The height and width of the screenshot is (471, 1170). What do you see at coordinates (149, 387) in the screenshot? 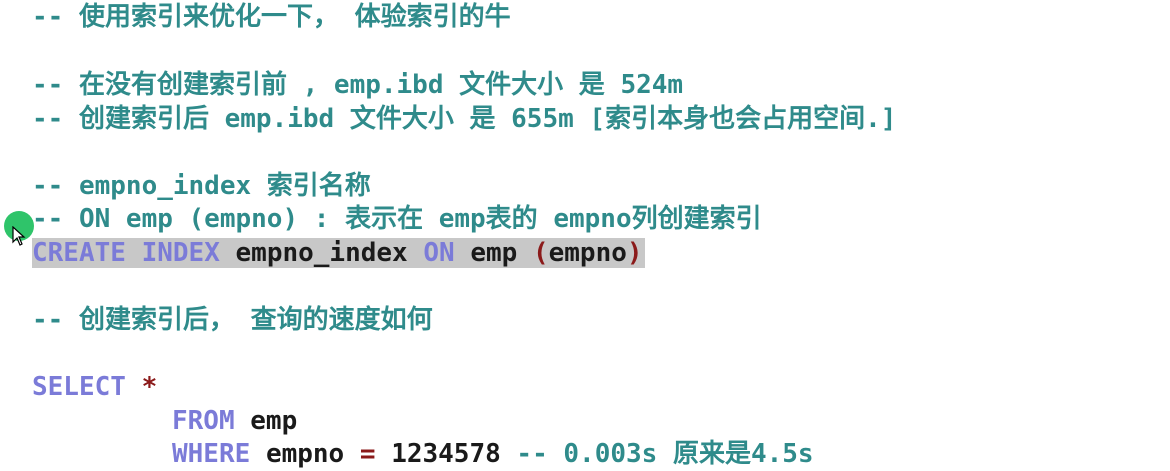
I see `select-star: *` at bounding box center [149, 387].